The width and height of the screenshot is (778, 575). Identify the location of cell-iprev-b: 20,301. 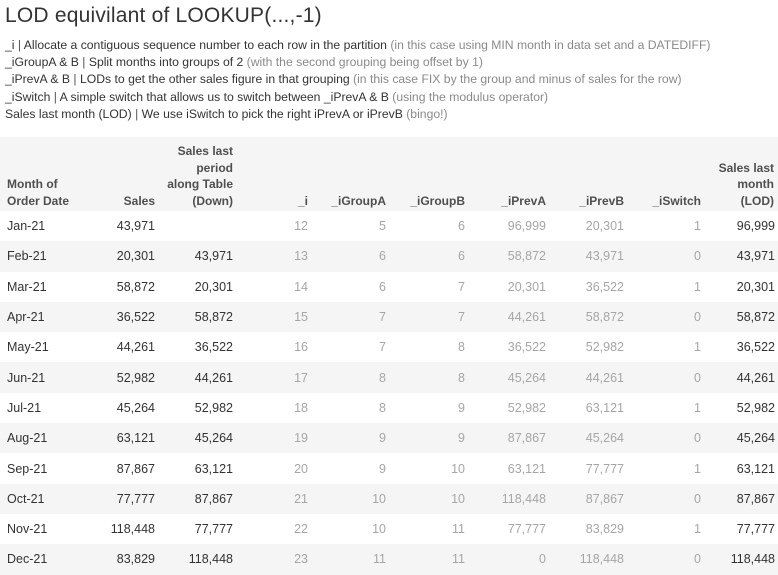
(589, 226).